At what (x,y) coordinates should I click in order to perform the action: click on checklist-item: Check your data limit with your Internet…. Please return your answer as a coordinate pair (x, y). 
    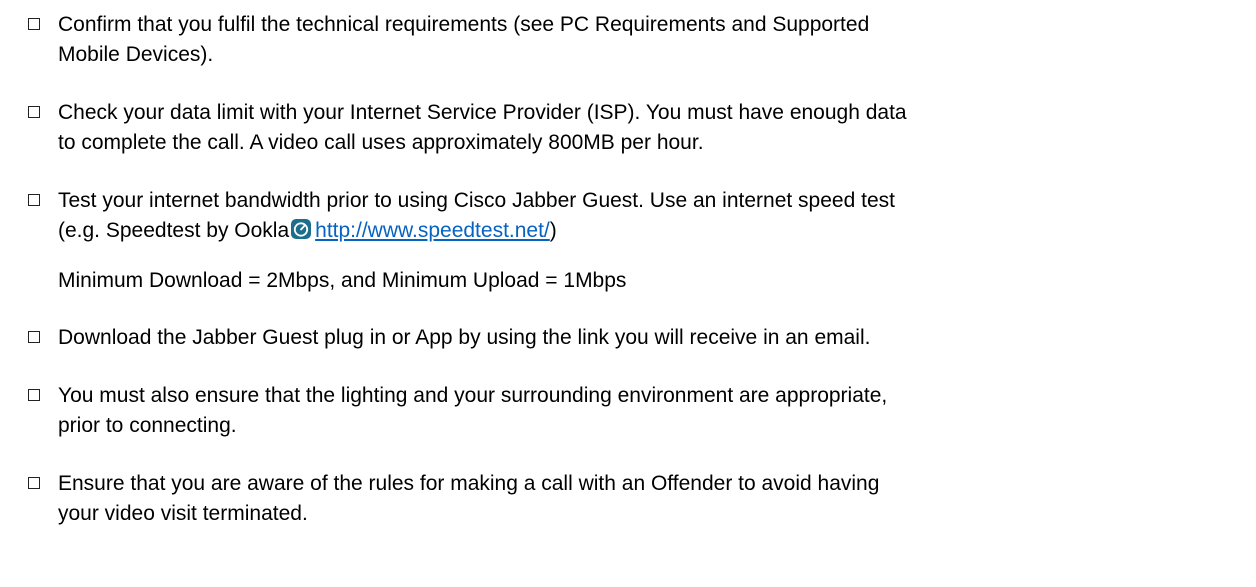
    Looking at the image, I should click on (628, 128).